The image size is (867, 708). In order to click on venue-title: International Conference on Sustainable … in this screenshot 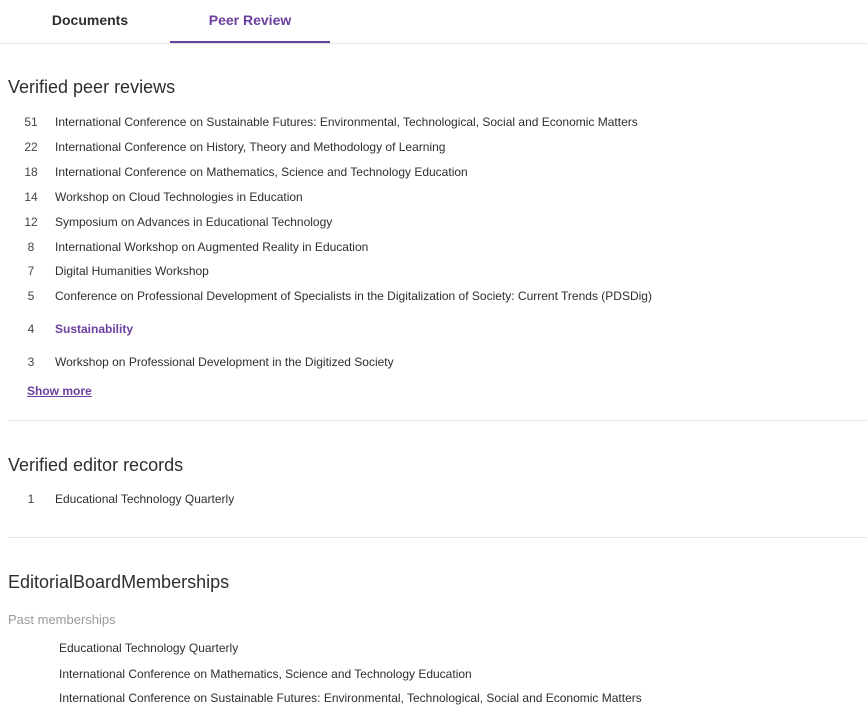, I will do `click(346, 122)`.